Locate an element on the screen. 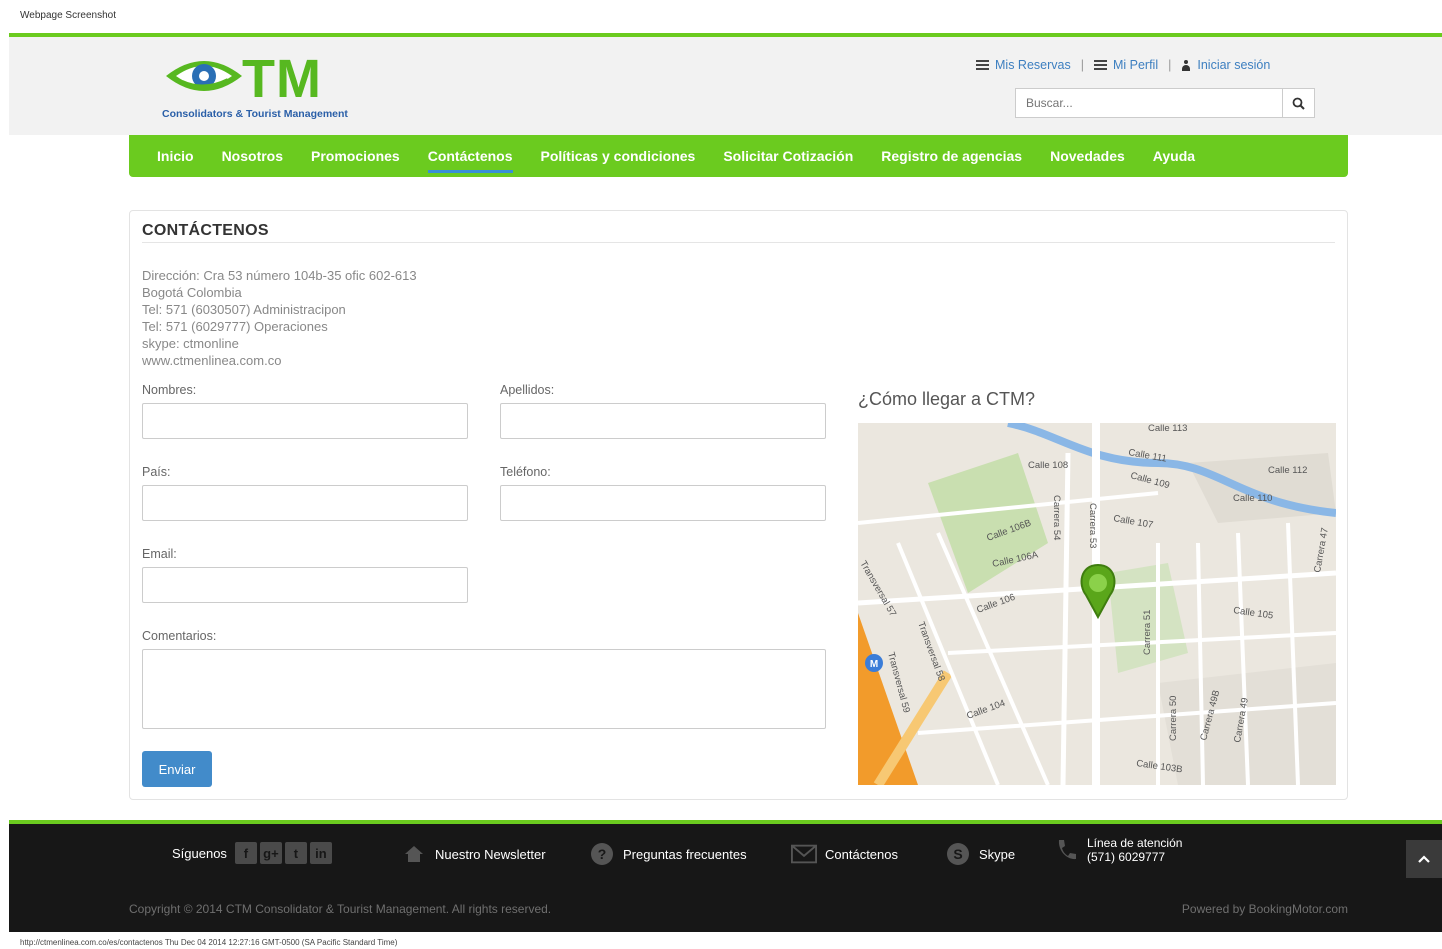  helpline-text: Línea de atención (571) 6029777 is located at coordinates (1134, 850).